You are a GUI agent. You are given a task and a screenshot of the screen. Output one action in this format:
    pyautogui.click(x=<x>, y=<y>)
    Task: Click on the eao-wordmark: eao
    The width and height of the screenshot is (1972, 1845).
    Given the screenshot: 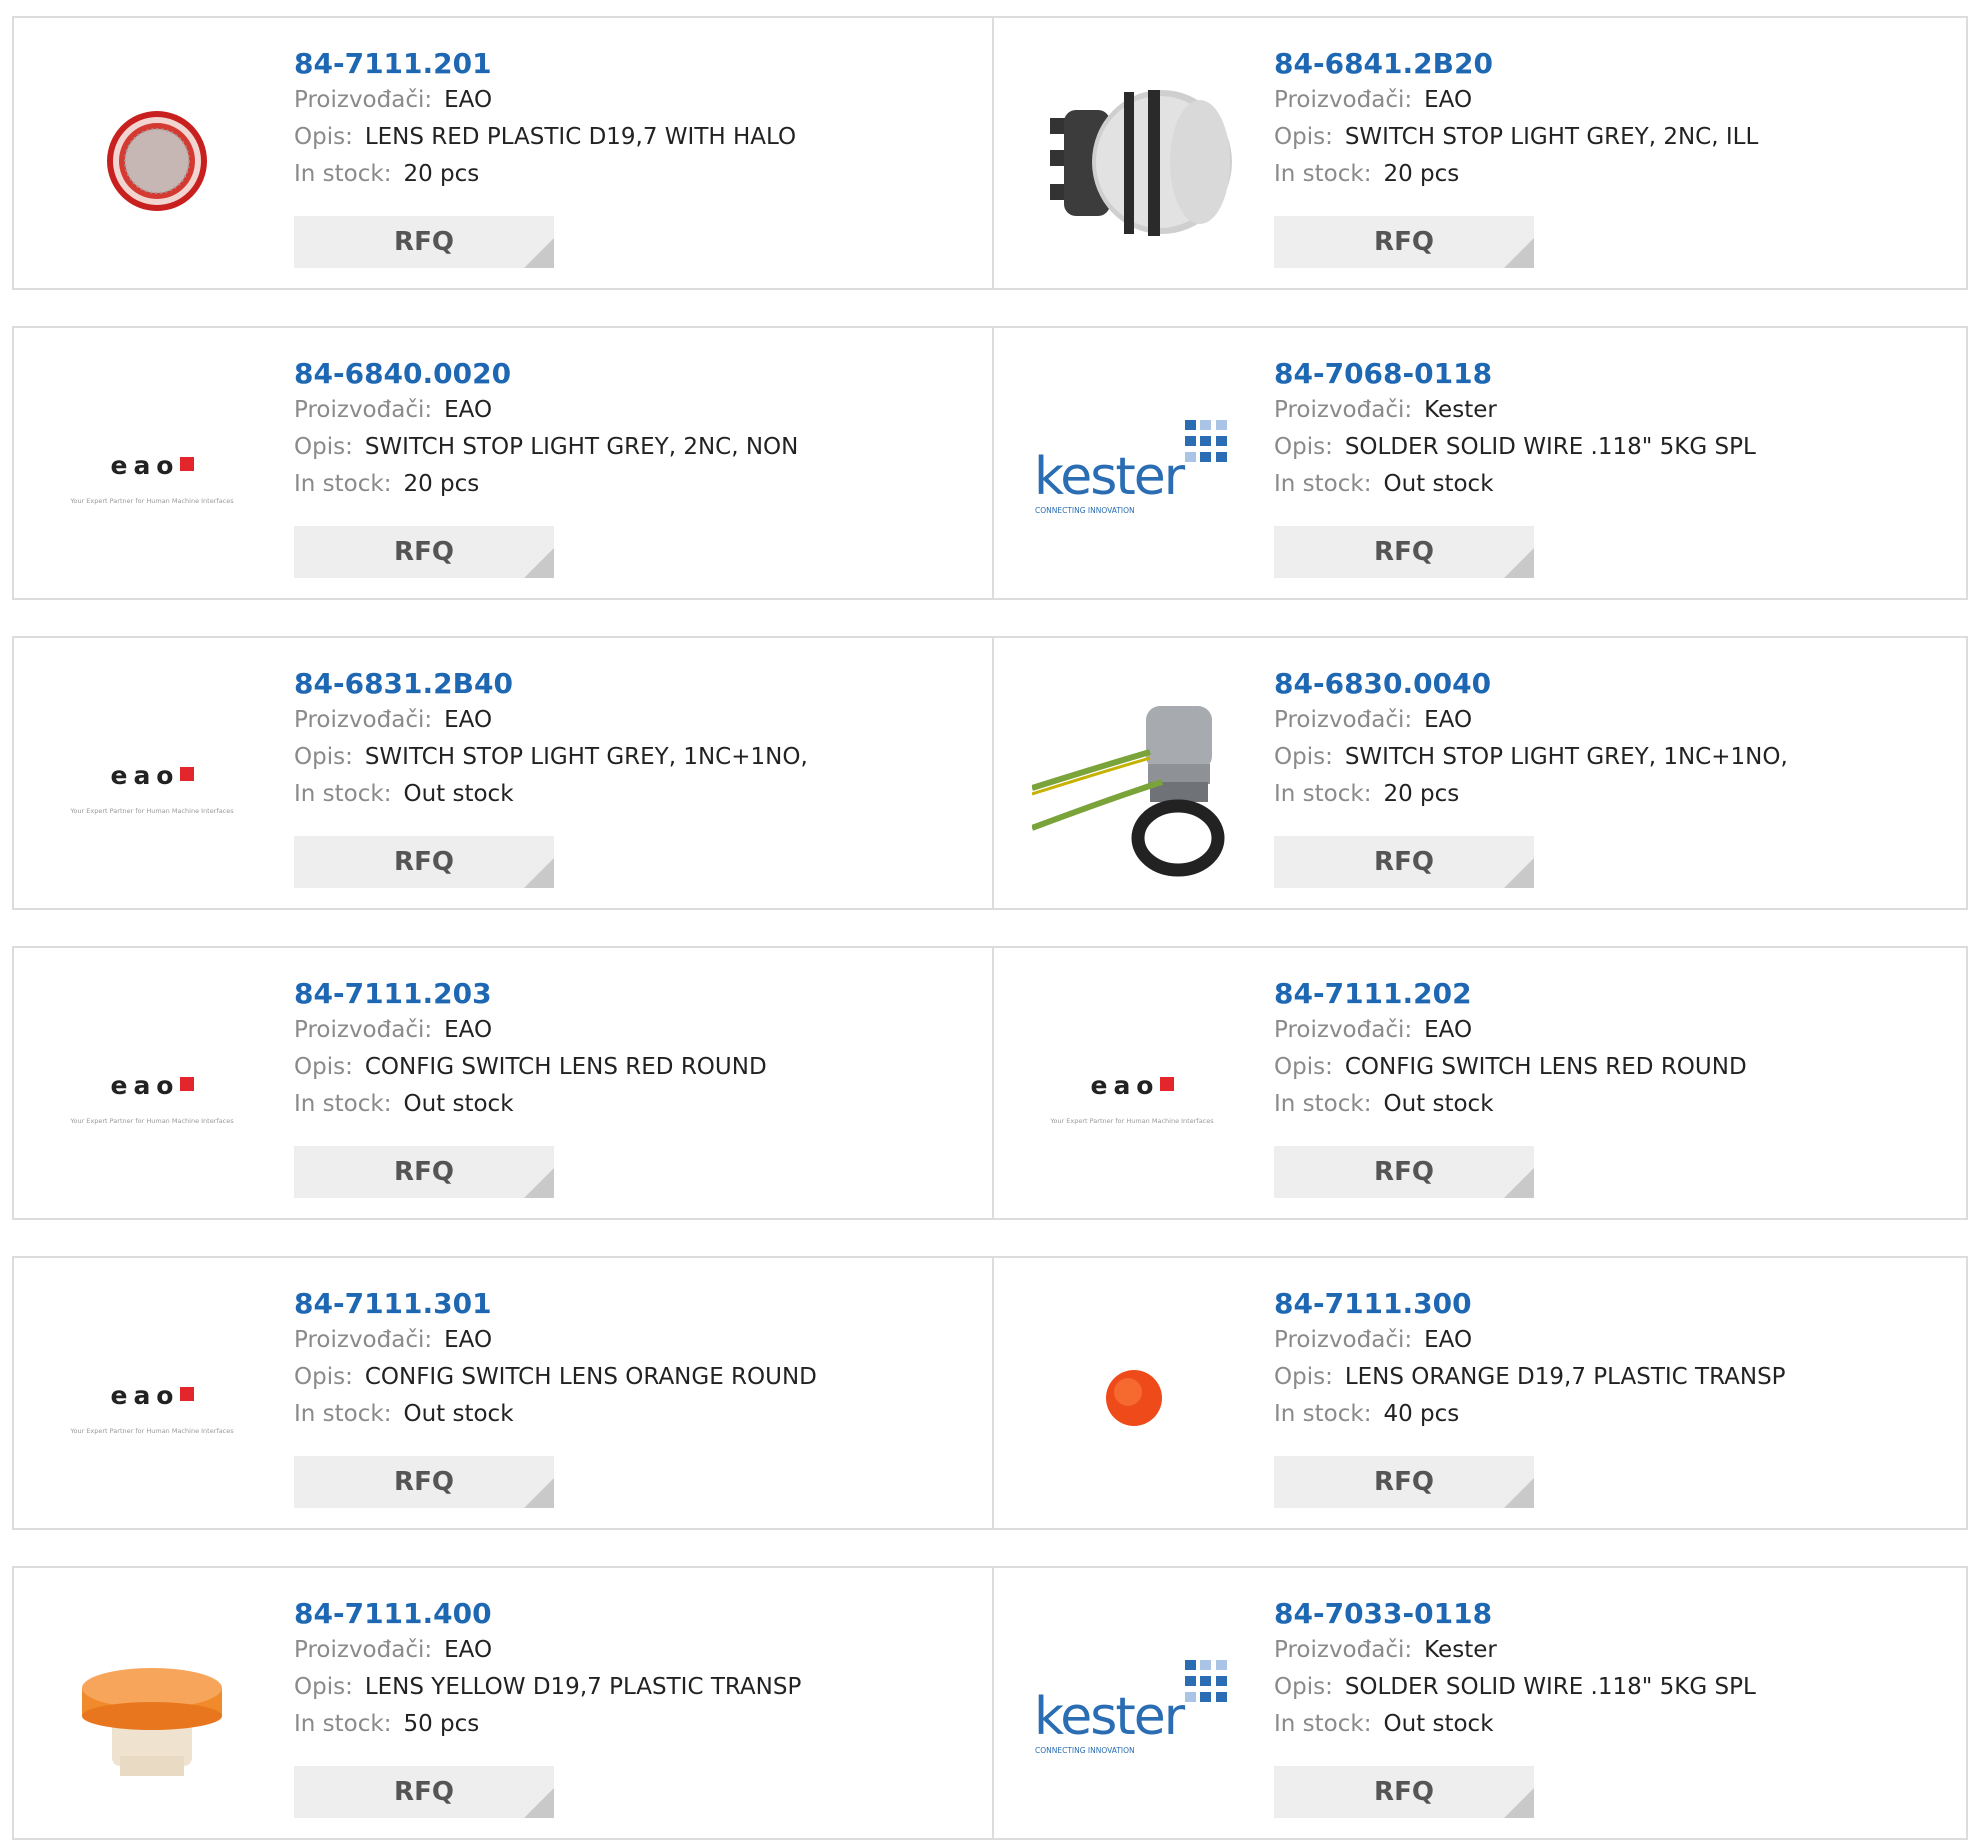 What is the action you would take?
    pyautogui.click(x=144, y=1085)
    